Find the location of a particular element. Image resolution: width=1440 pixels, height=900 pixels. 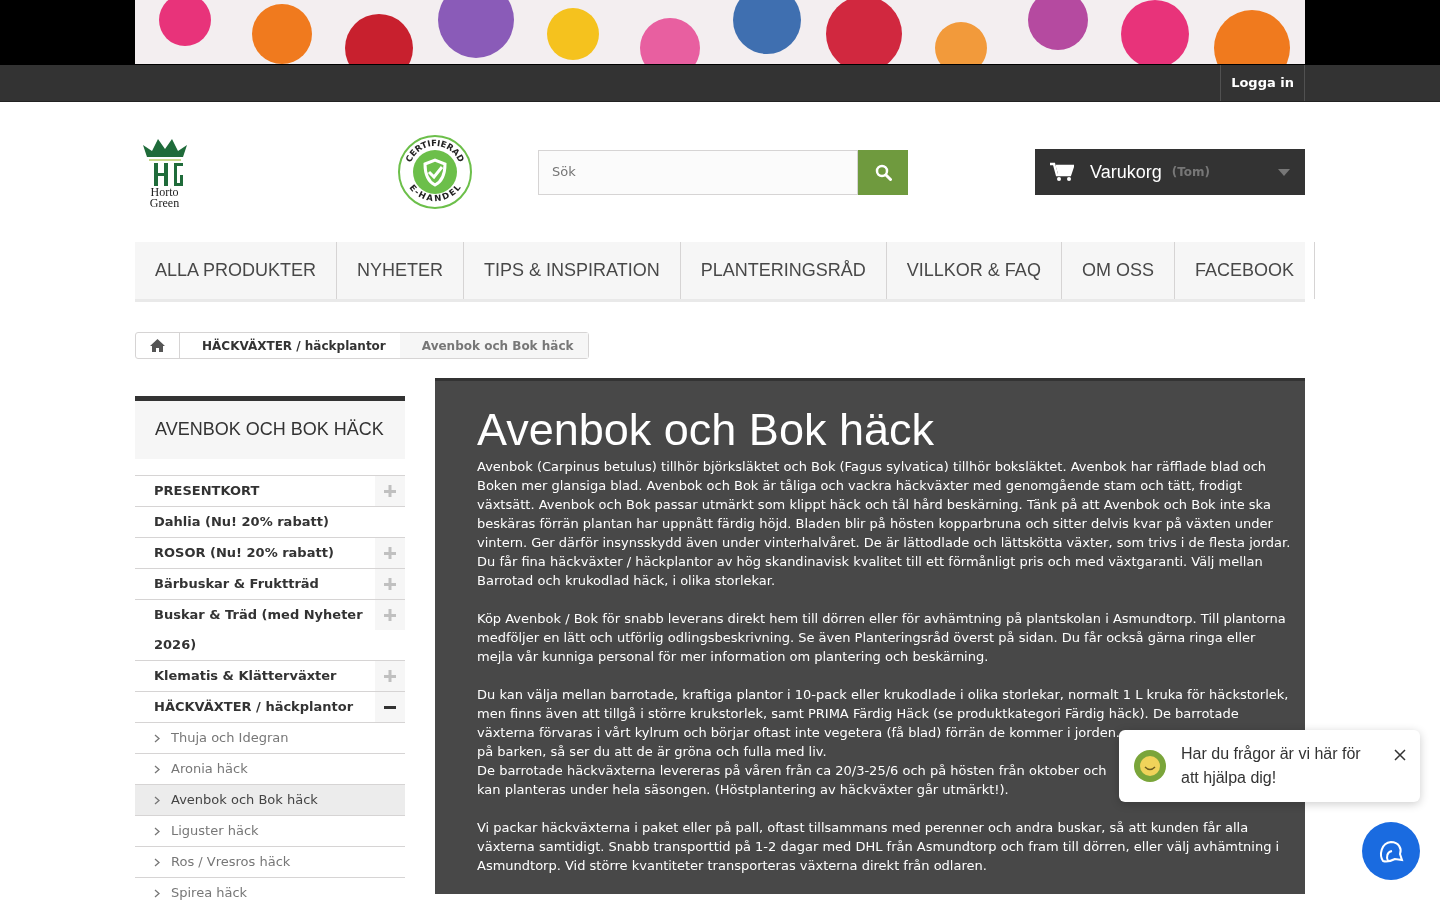

page-title: Avenbok och Bok häck is located at coordinates (706, 430).